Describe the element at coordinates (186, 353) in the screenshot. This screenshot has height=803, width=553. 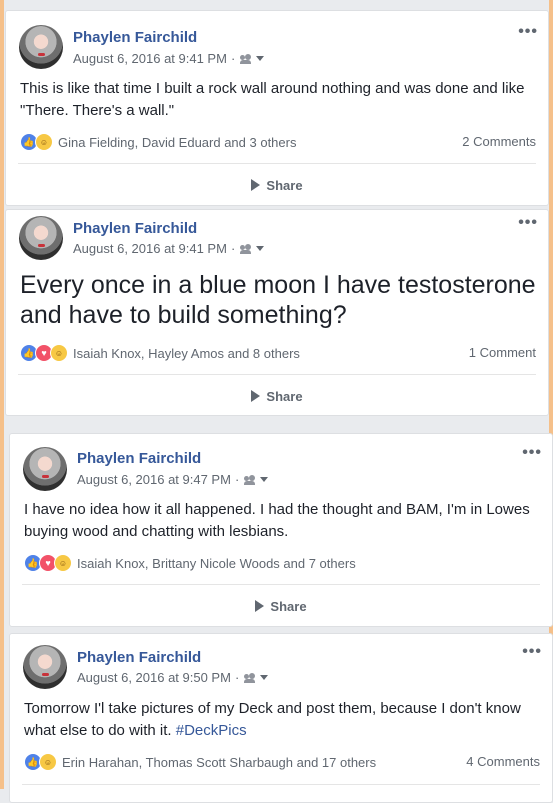
I see `reaction-names: Isaiah Knox, Hayley Amos and 8 others` at that location.